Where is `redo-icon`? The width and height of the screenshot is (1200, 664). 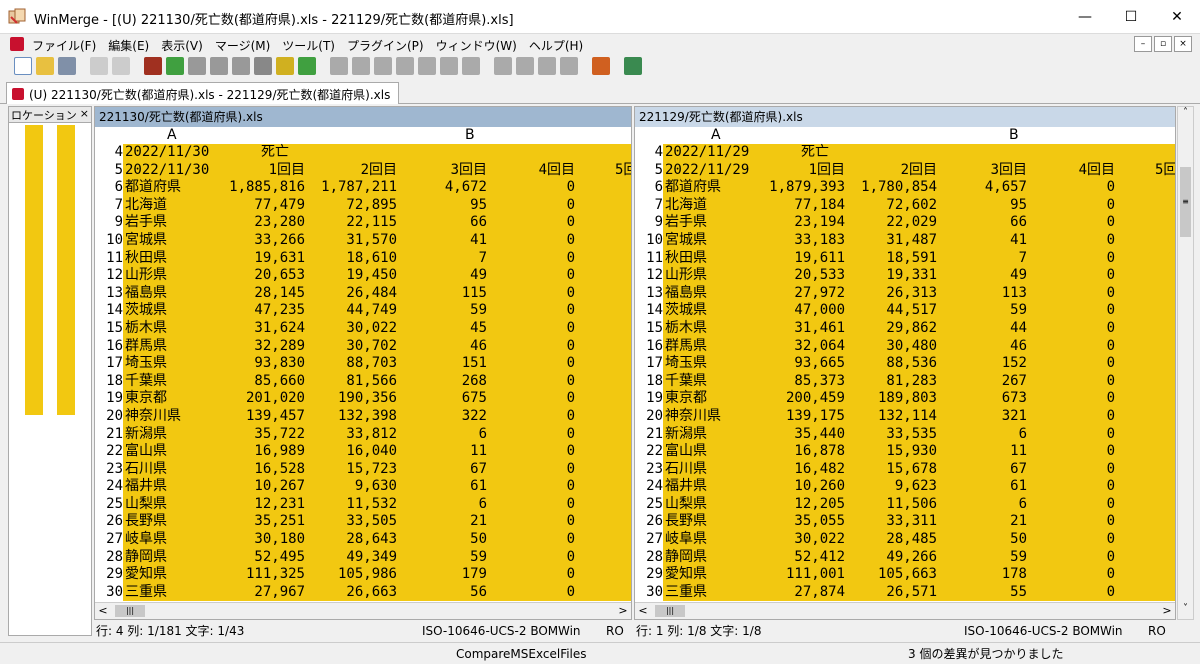
redo-icon is located at coordinates (121, 66).